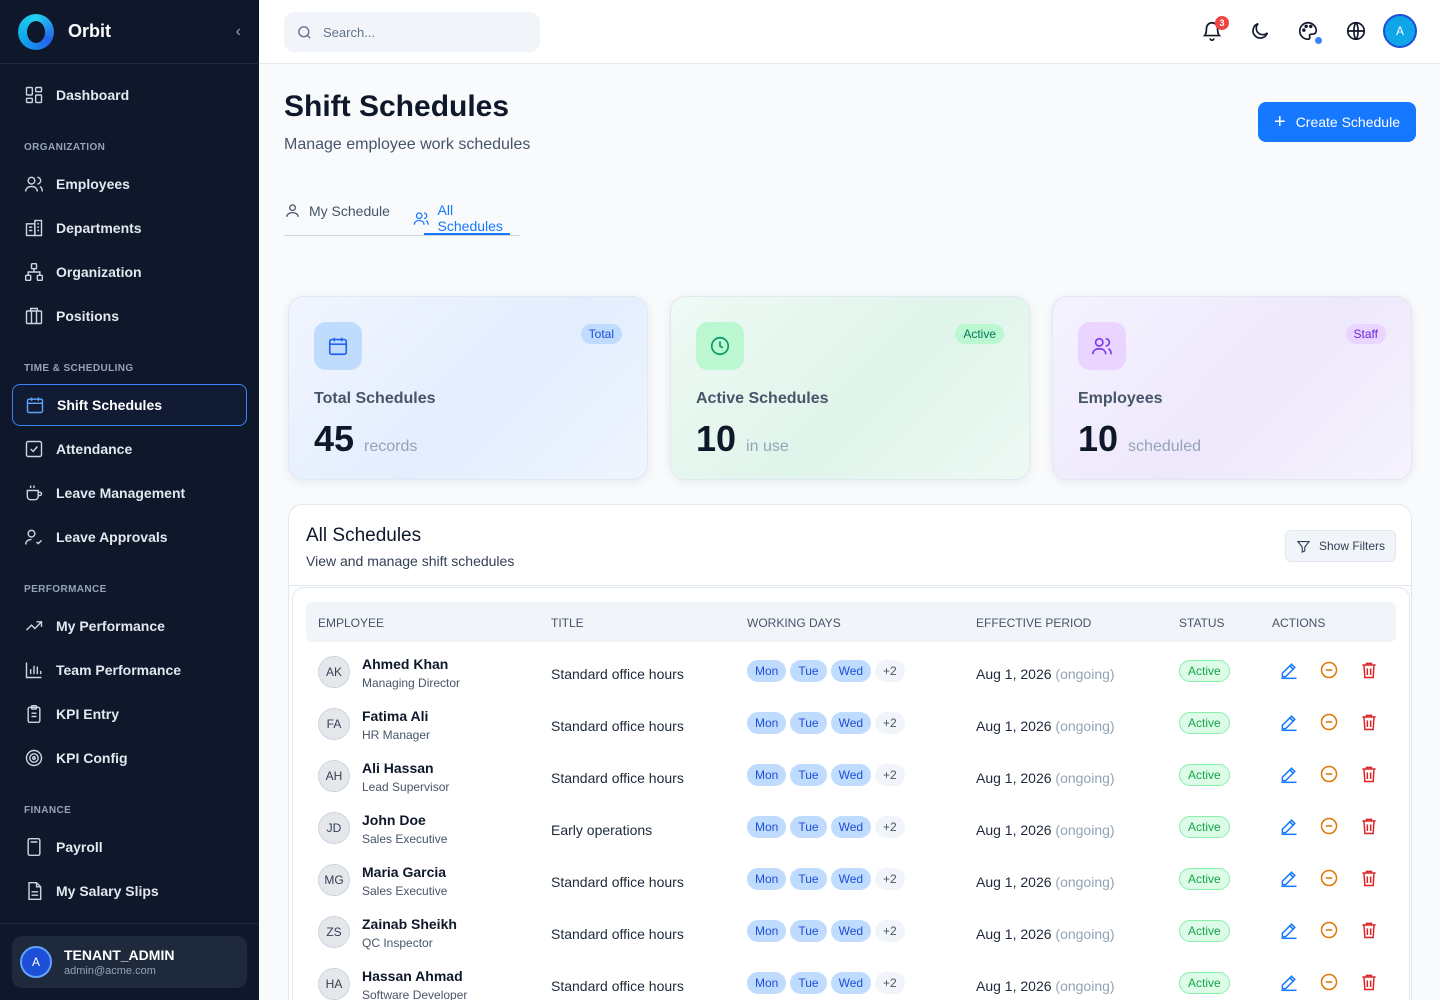 This screenshot has width=1440, height=1000. I want to click on show-filters-button: Show Filters, so click(1340, 546).